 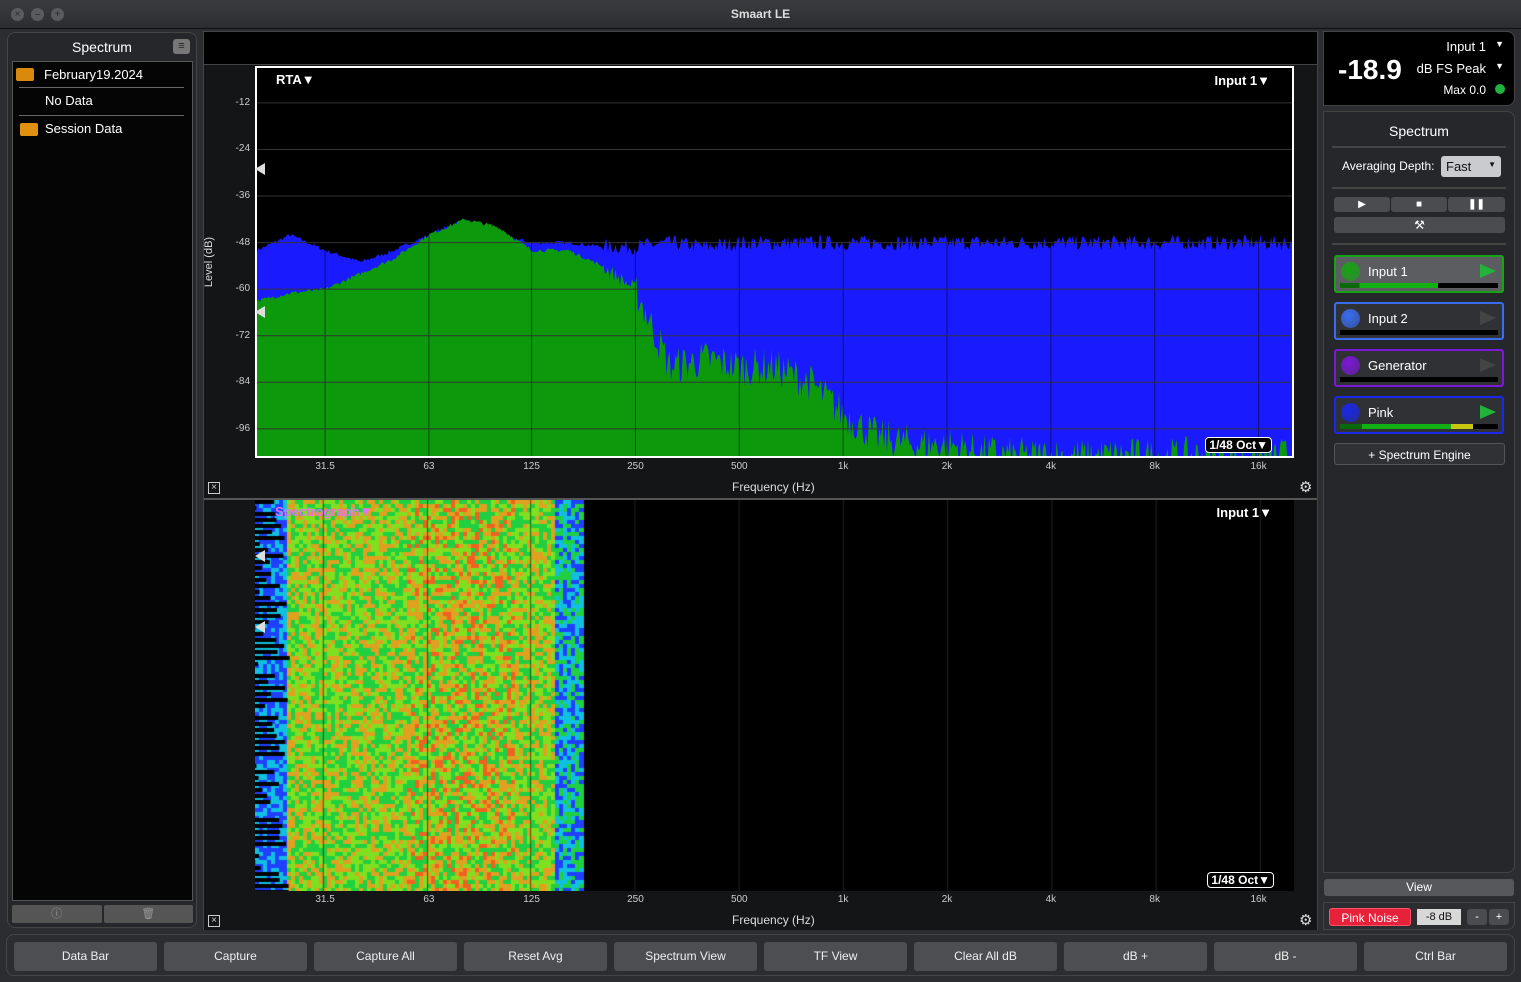 What do you see at coordinates (1477, 917) in the screenshot?
I see `level-decrease-button: -` at bounding box center [1477, 917].